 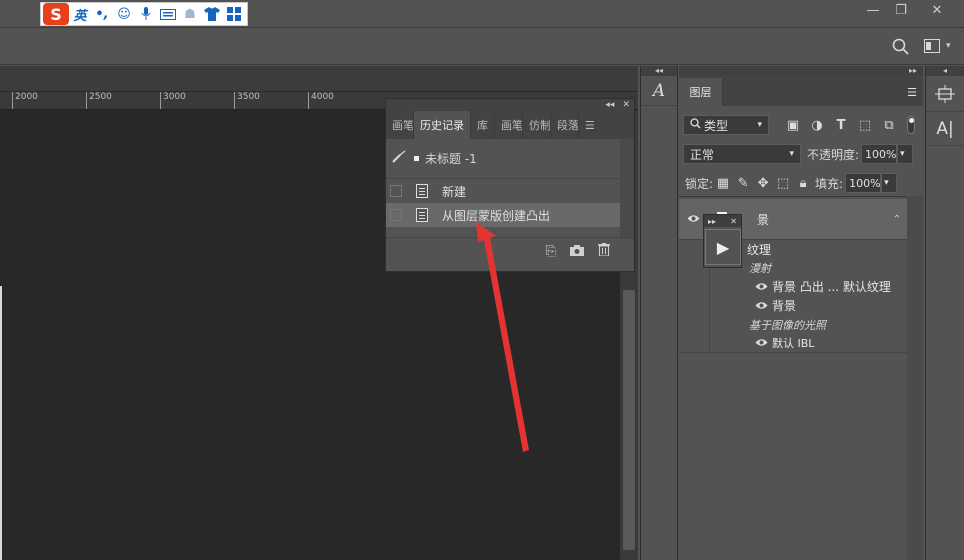 What do you see at coordinates (865, 125) in the screenshot?
I see `shape-filter-icon: ⬚` at bounding box center [865, 125].